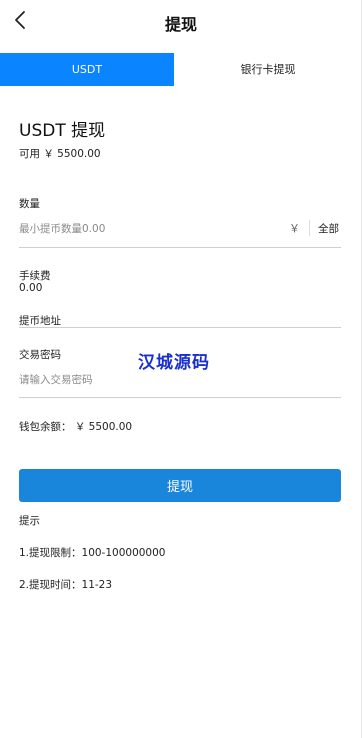 The image size is (362, 738). I want to click on wallet-balance: 钱包余额： ￥ 5500.00, so click(76, 427).